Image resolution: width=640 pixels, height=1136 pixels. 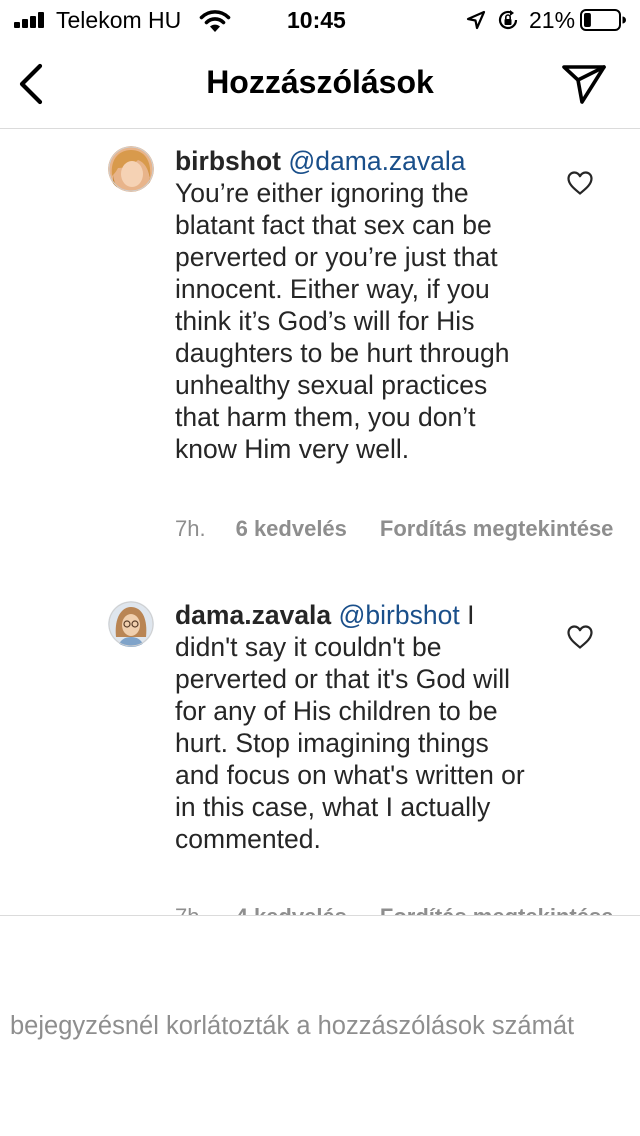 I want to click on comment-username: dama.zavala, so click(x=253, y=615).